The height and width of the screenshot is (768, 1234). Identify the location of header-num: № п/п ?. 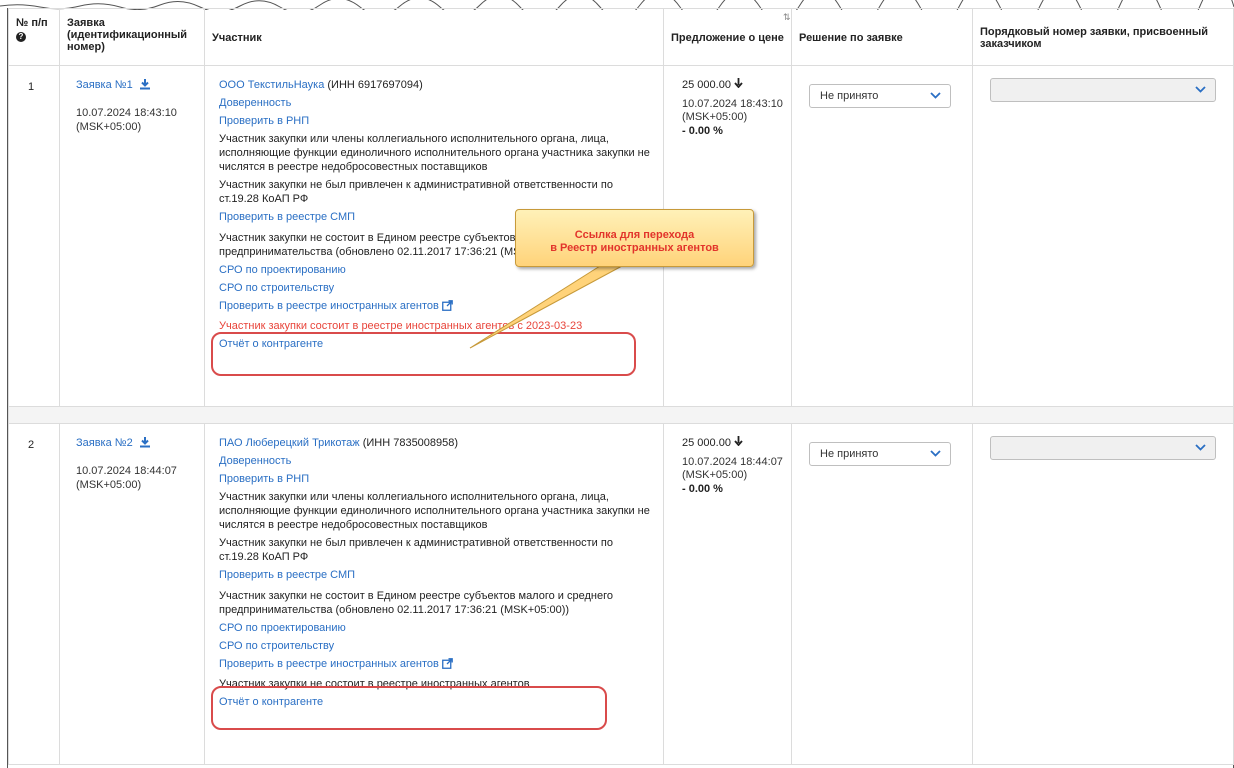
(34, 37).